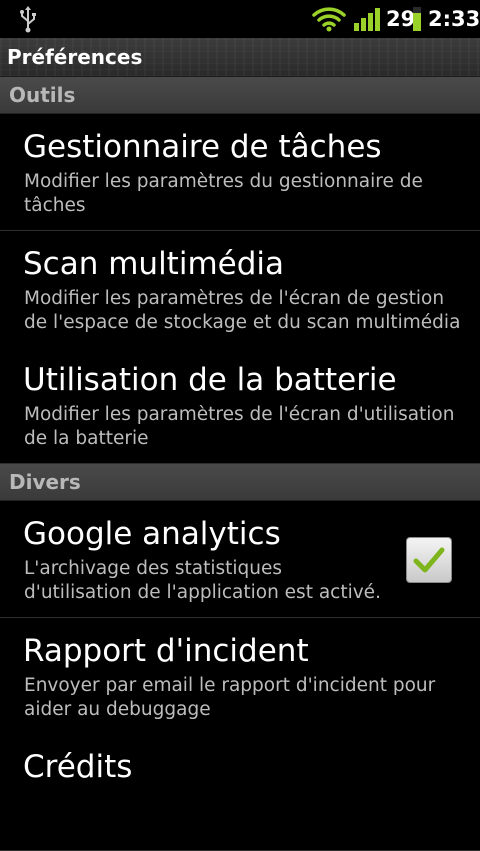 This screenshot has width=480, height=851. What do you see at coordinates (166, 651) in the screenshot?
I see `pref-item-title: Rapport d'incident` at bounding box center [166, 651].